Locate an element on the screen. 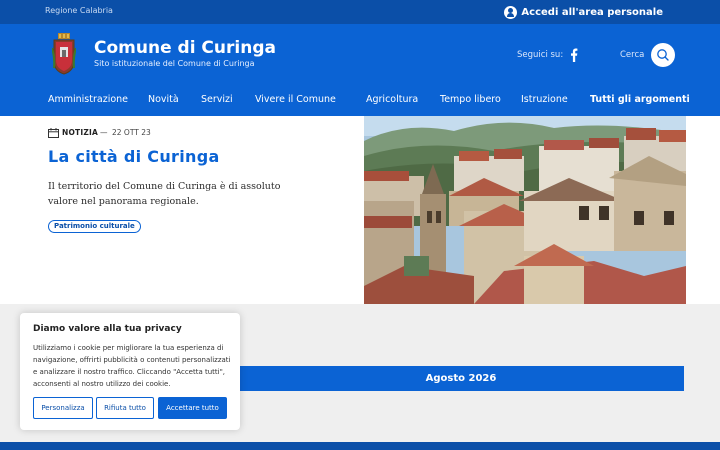 The height and width of the screenshot is (450, 720). news-date: 22 OTT 23 is located at coordinates (131, 132).